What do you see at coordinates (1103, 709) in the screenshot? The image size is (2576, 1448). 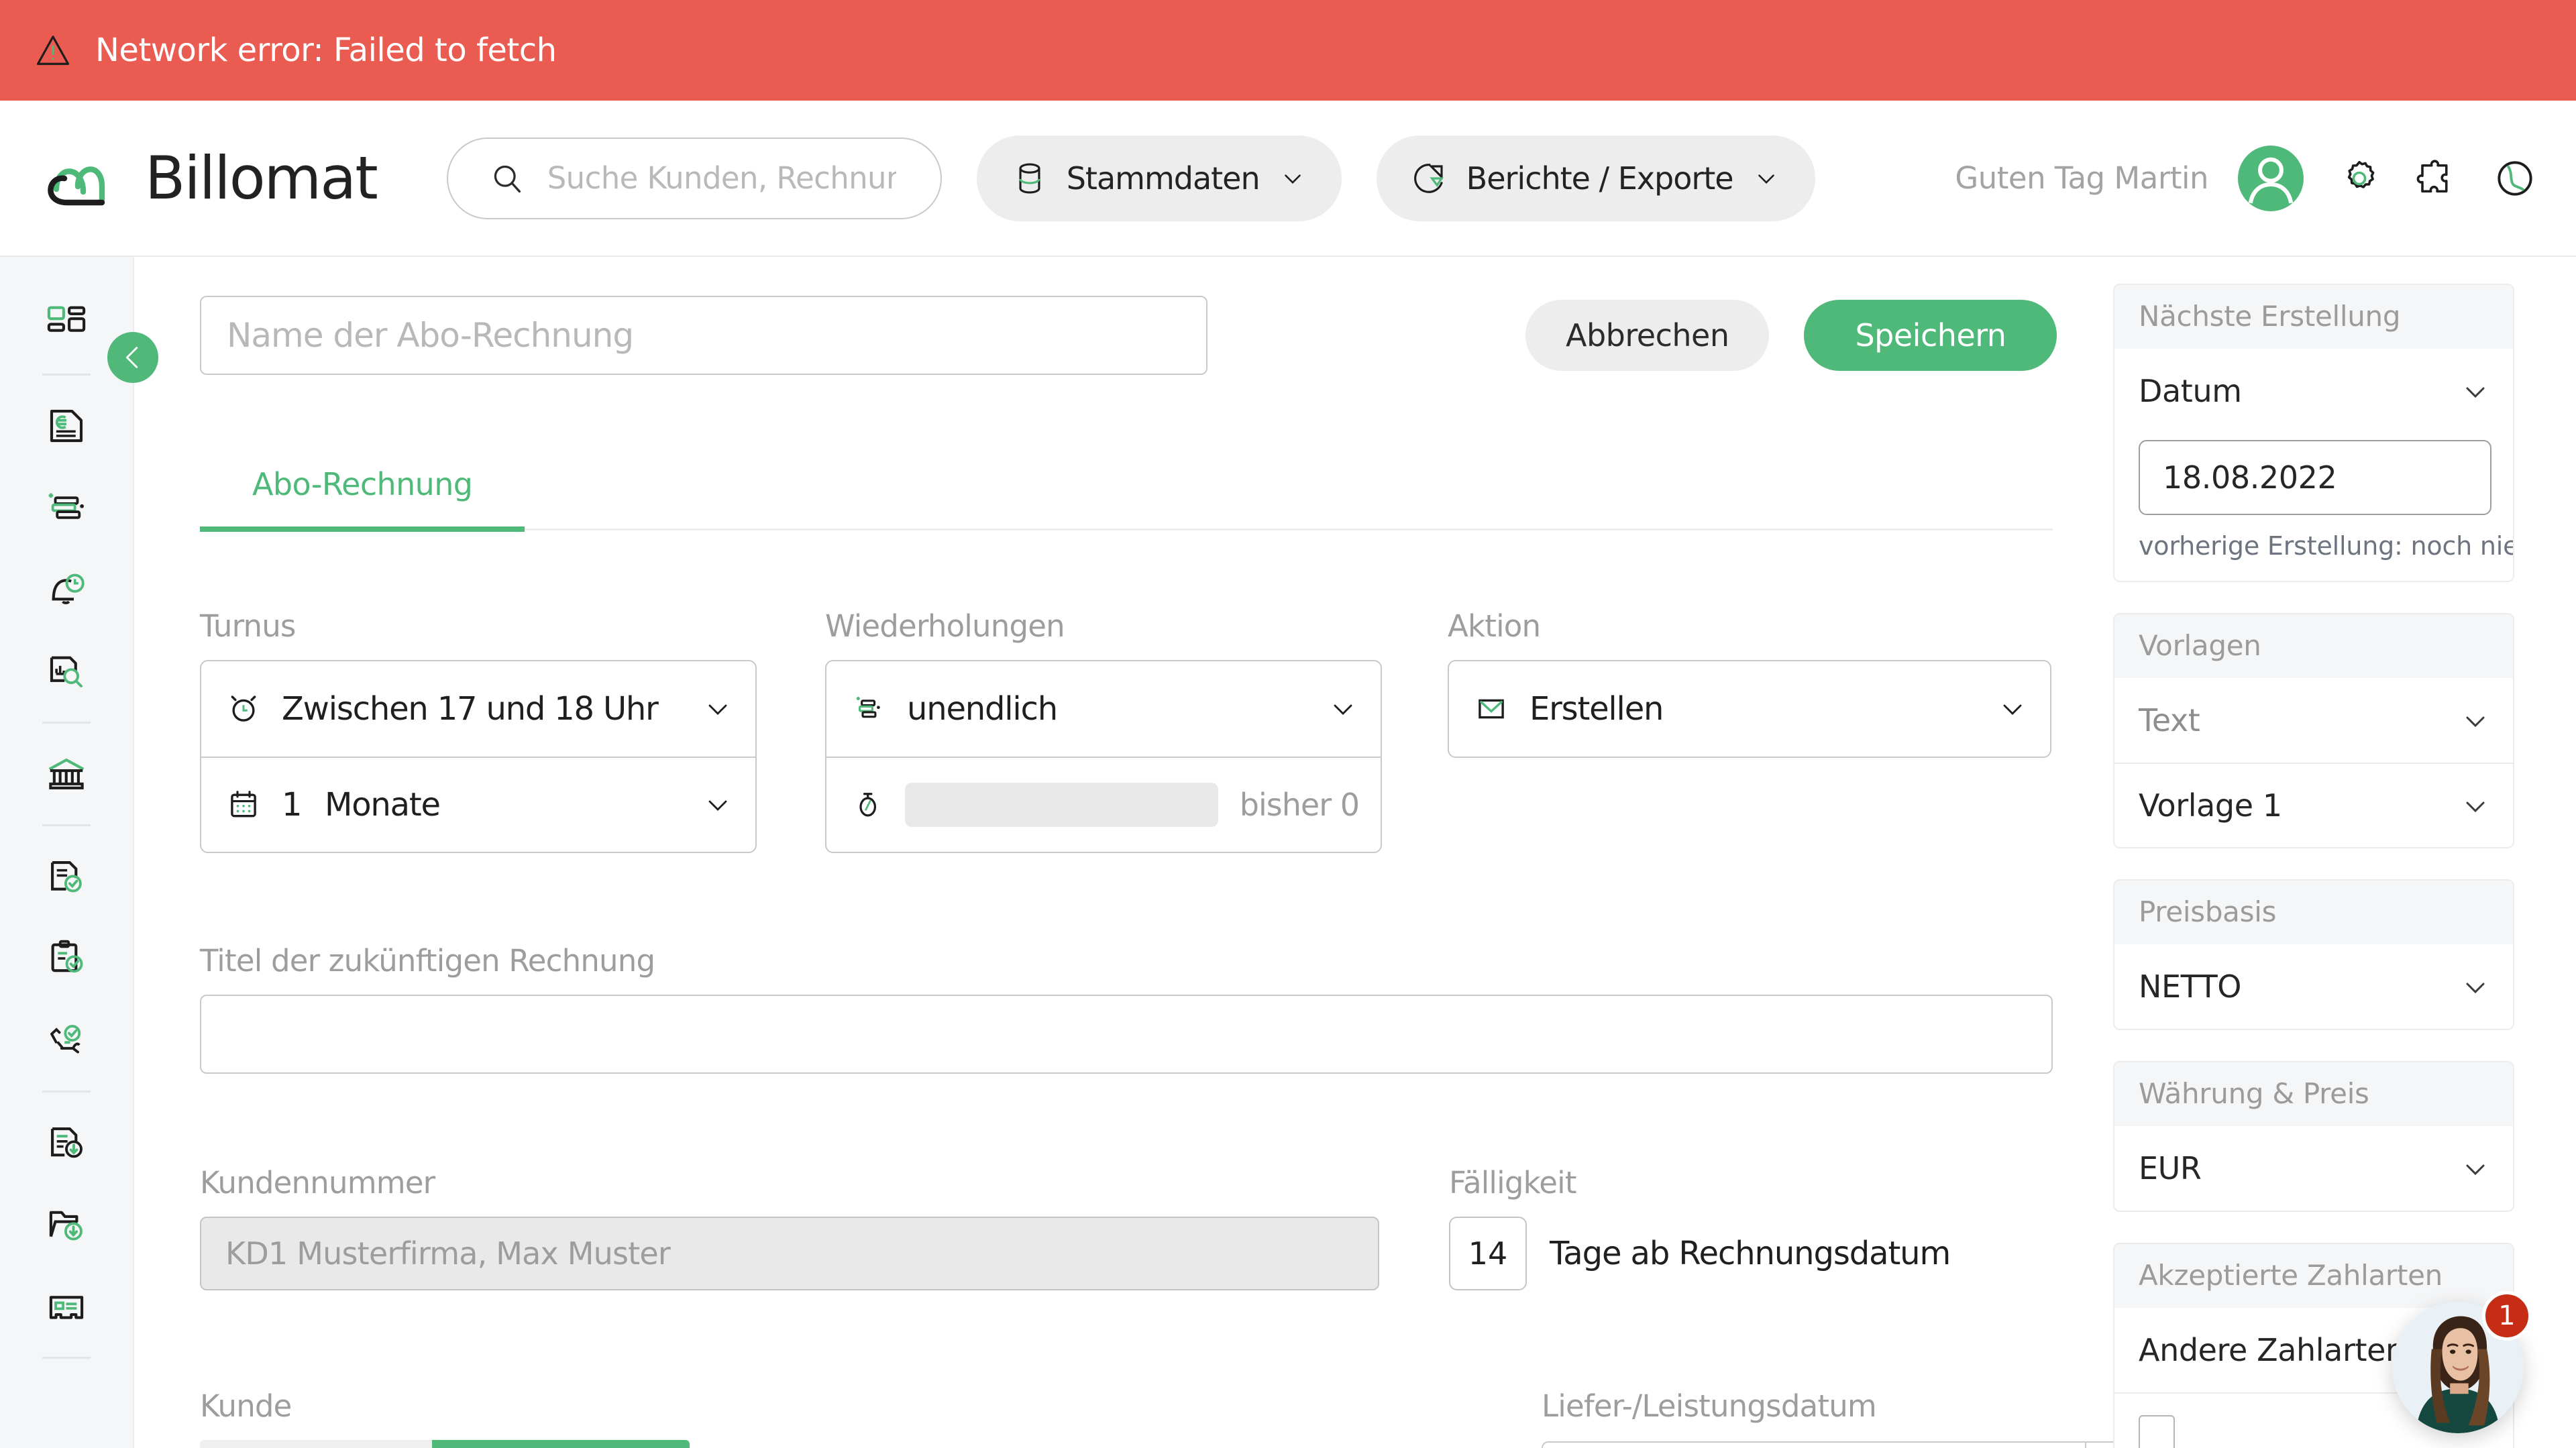 I see `wiederholungen-select: unendlich` at bounding box center [1103, 709].